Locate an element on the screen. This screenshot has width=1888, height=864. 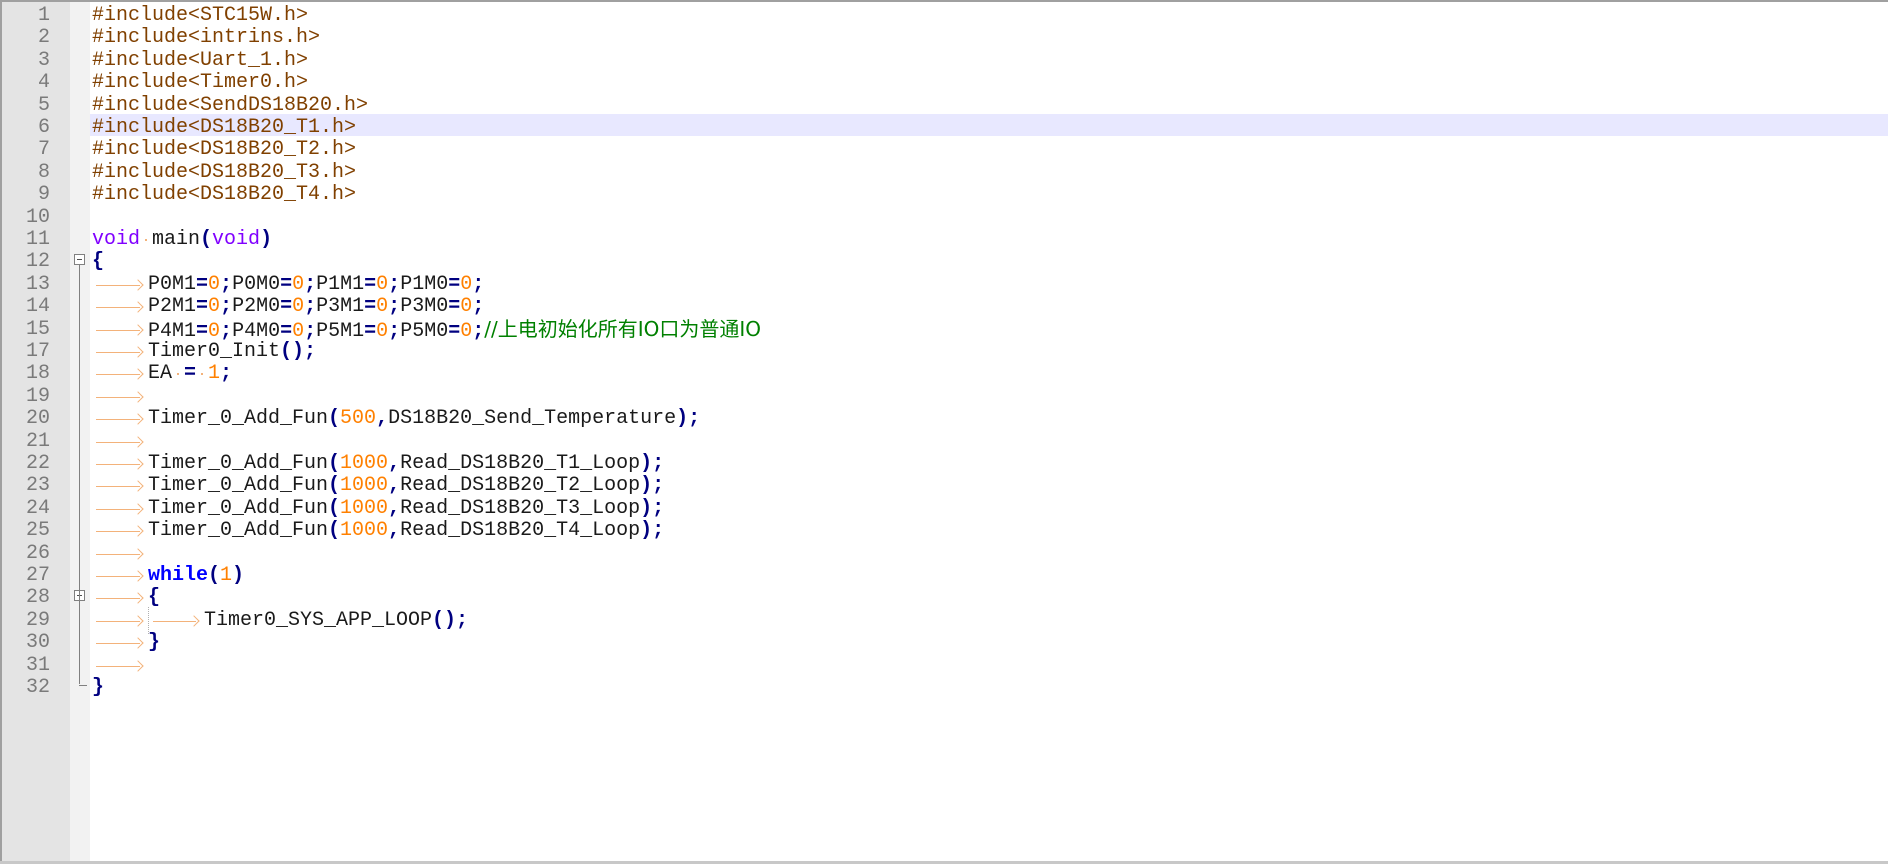
code-line: #include<DS18B20_T4.h> is located at coordinates (224, 194).